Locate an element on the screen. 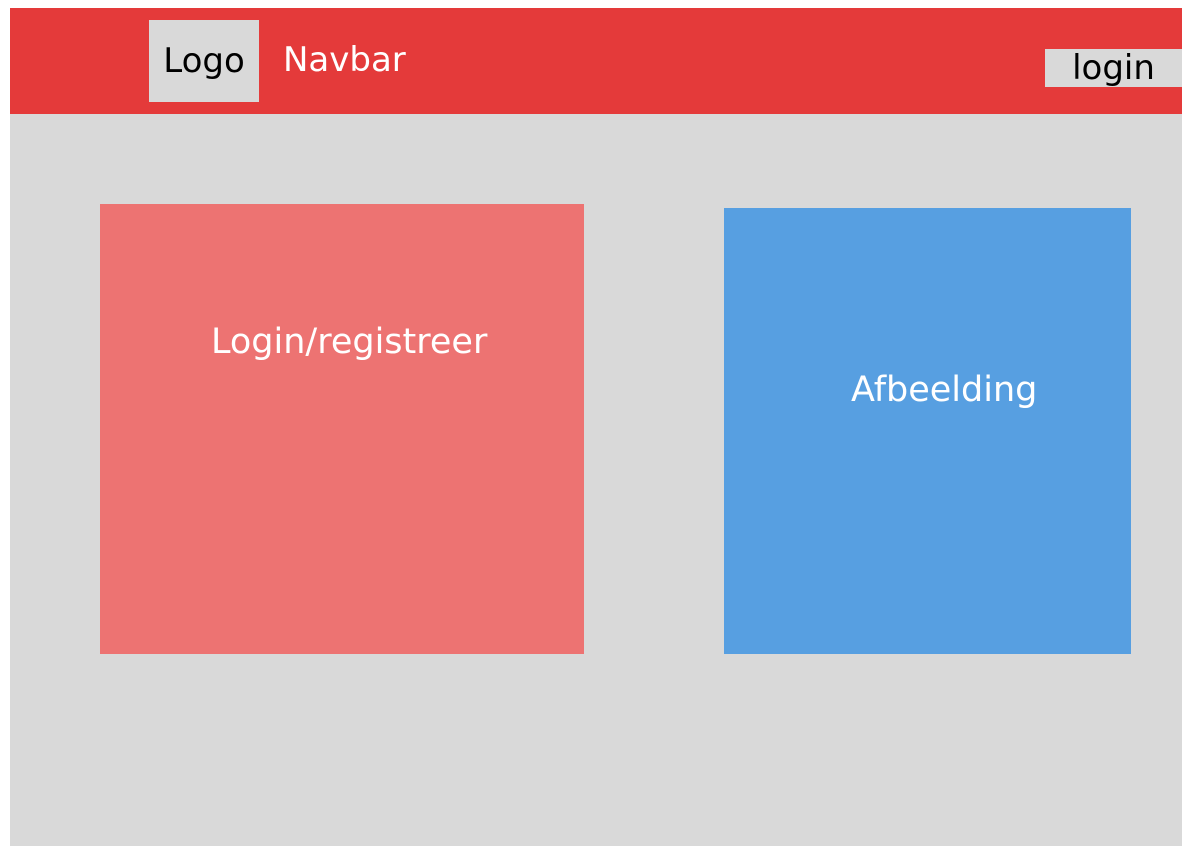 Image resolution: width=1182 pixels, height=846 pixels. logo-label: Logo is located at coordinates (204, 61).